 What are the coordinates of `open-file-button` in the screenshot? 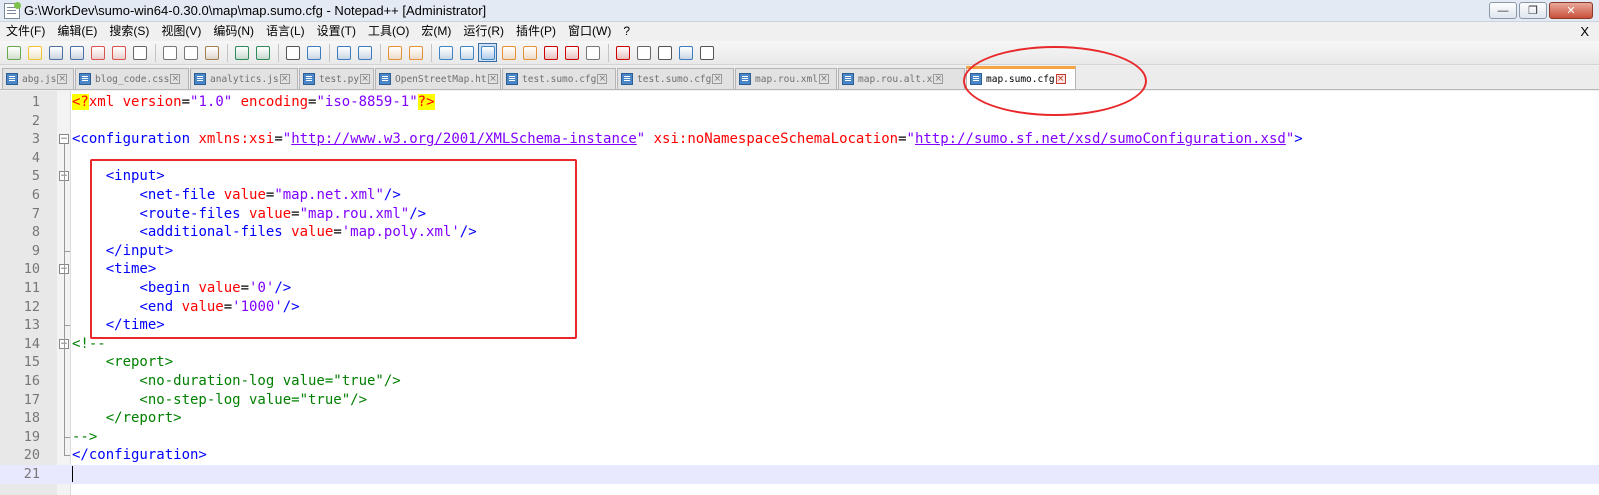 It's located at (34, 52).